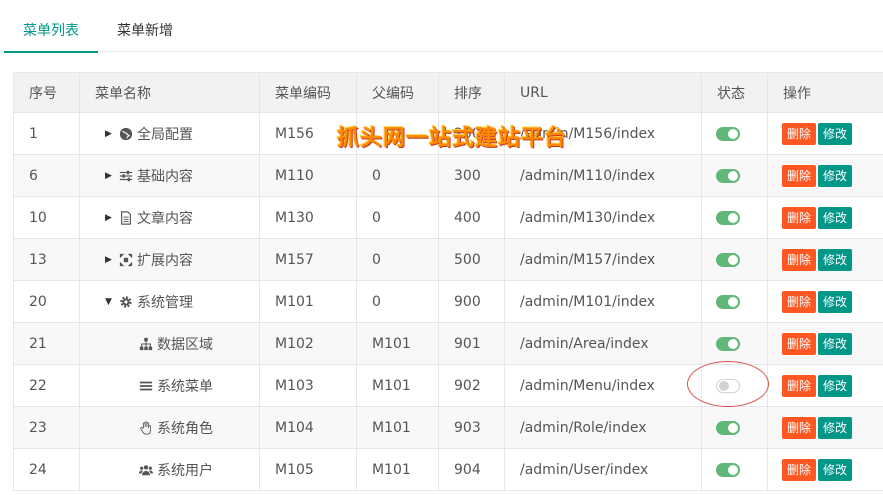 This screenshot has height=495, width=883. I want to click on hand-icon, so click(147, 428).